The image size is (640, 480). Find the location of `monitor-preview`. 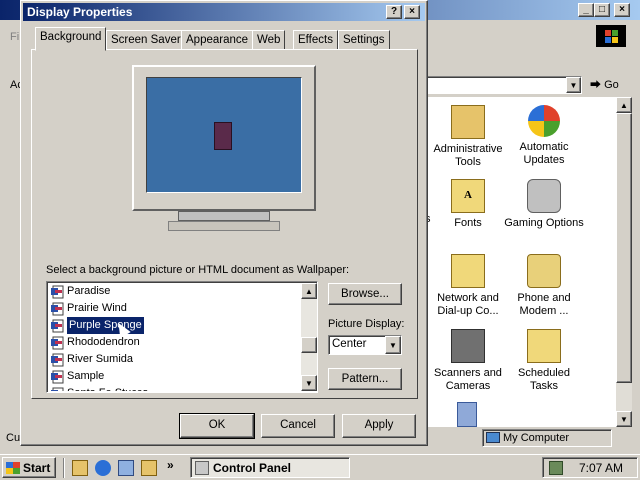

monitor-preview is located at coordinates (224, 138).